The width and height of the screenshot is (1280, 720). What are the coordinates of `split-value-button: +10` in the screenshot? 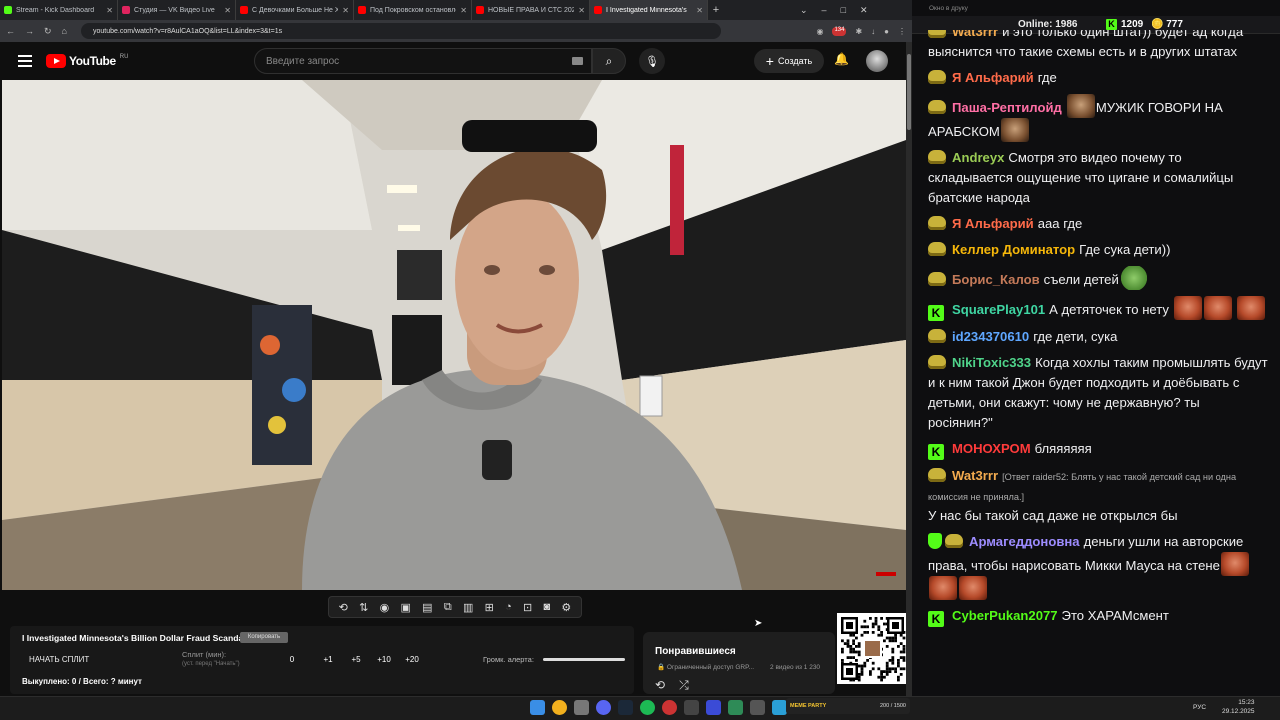 It's located at (384, 659).